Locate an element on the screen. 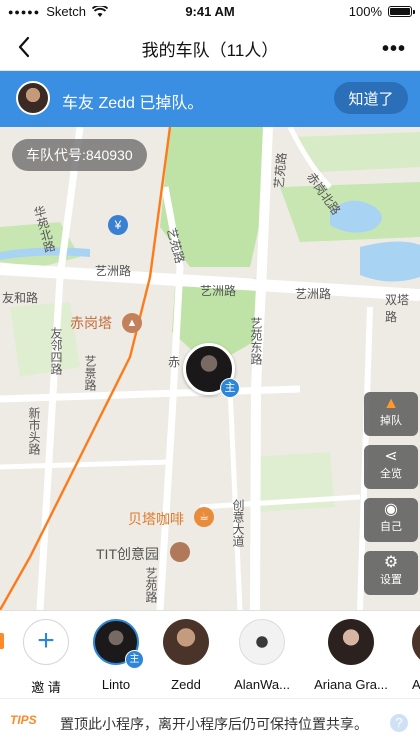  tower-icon: ▲ is located at coordinates (132, 323).